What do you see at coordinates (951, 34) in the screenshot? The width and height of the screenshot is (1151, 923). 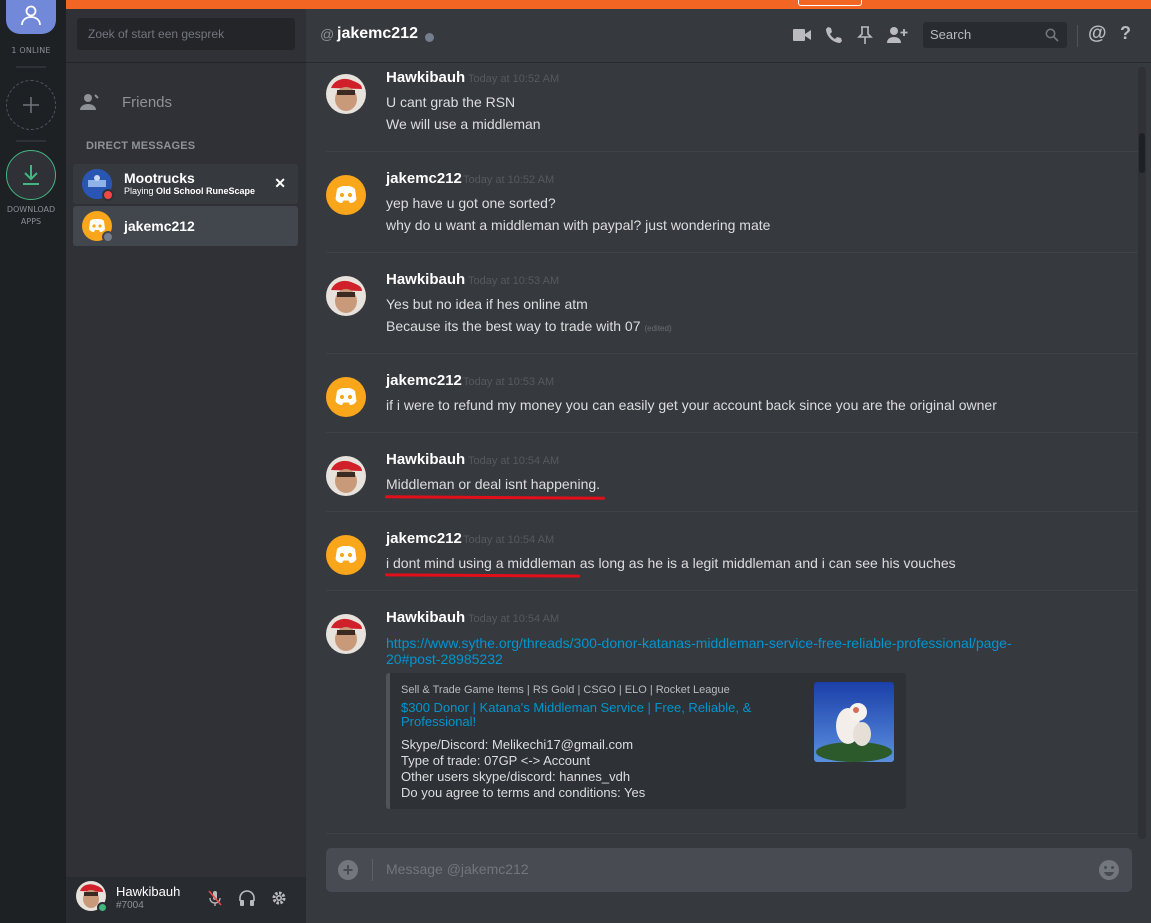 I see `search-placeholder: Search` at bounding box center [951, 34].